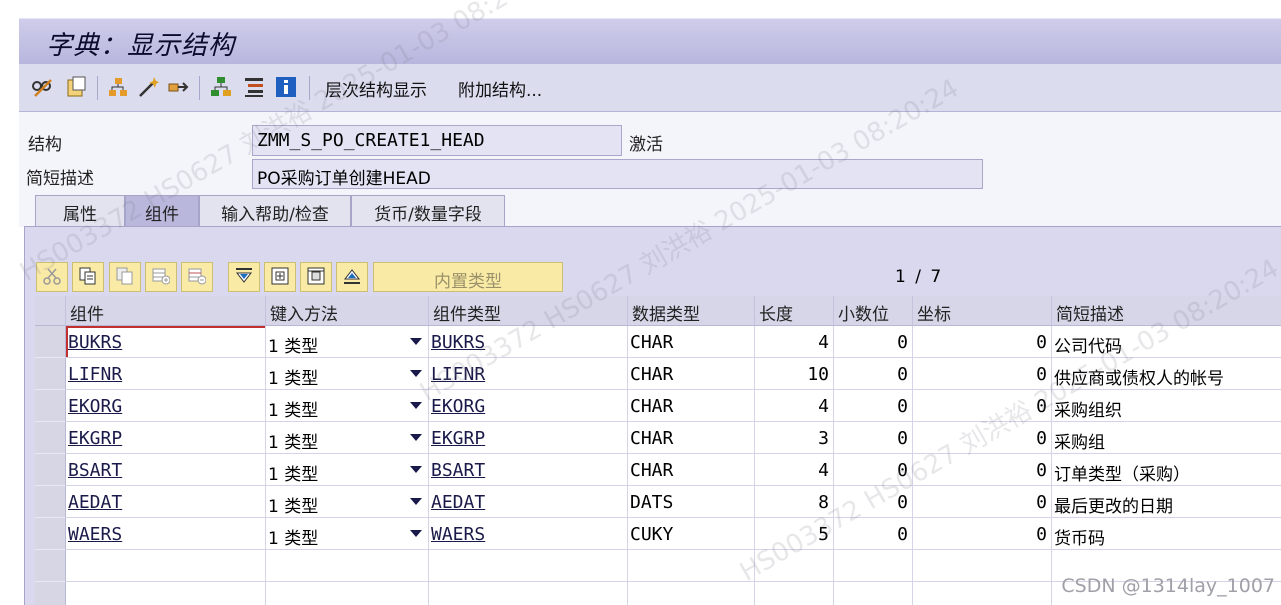 The image size is (1281, 605). Describe the element at coordinates (178, 87) in the screenshot. I see `pipe-icon` at that location.